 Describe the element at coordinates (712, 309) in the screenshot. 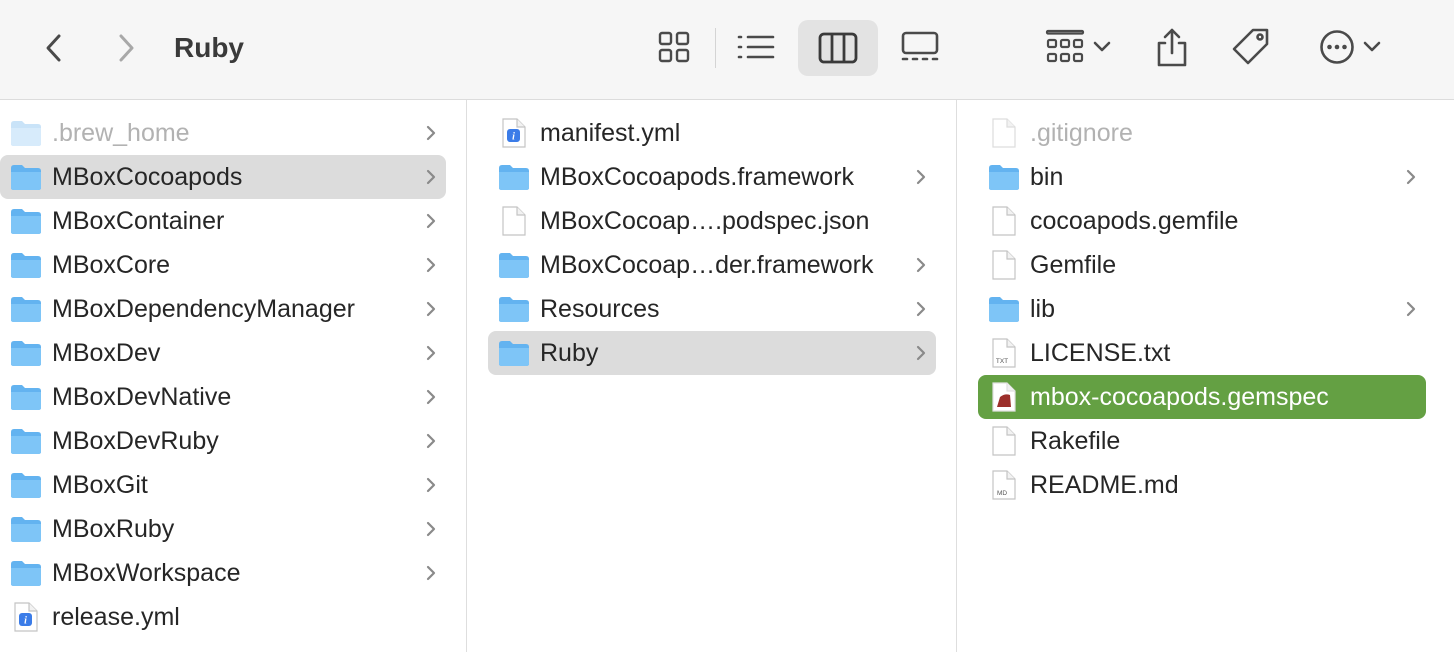

I see `list-item: Resources` at that location.